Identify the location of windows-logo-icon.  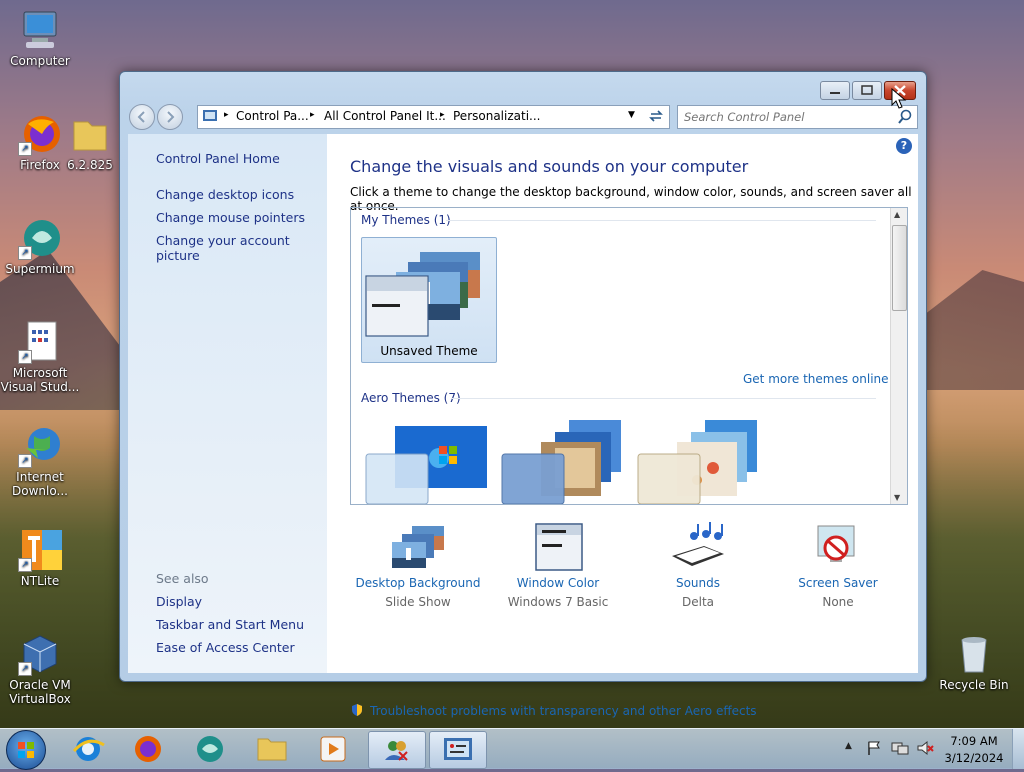
(26, 750).